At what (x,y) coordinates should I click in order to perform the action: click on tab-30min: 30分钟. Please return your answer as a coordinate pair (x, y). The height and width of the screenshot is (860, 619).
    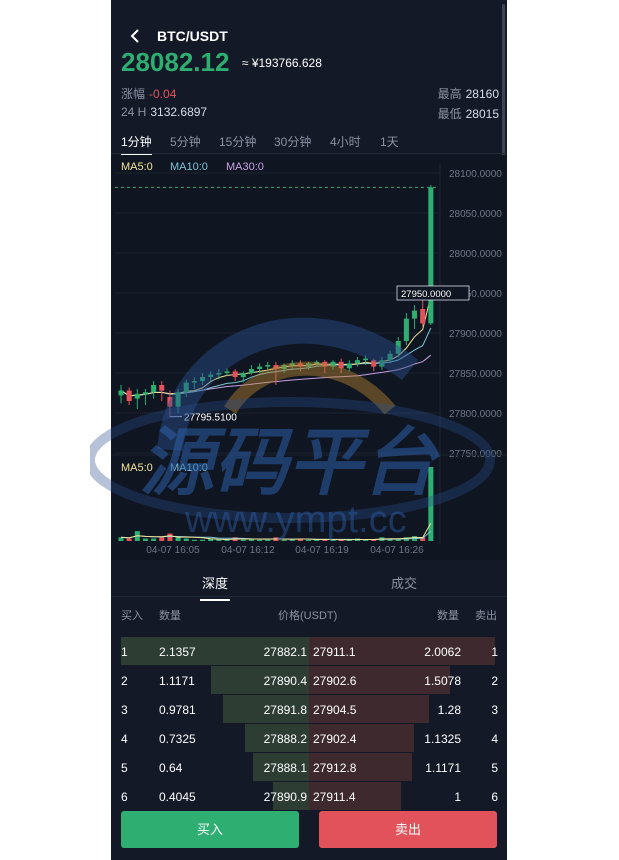
    Looking at the image, I should click on (292, 141).